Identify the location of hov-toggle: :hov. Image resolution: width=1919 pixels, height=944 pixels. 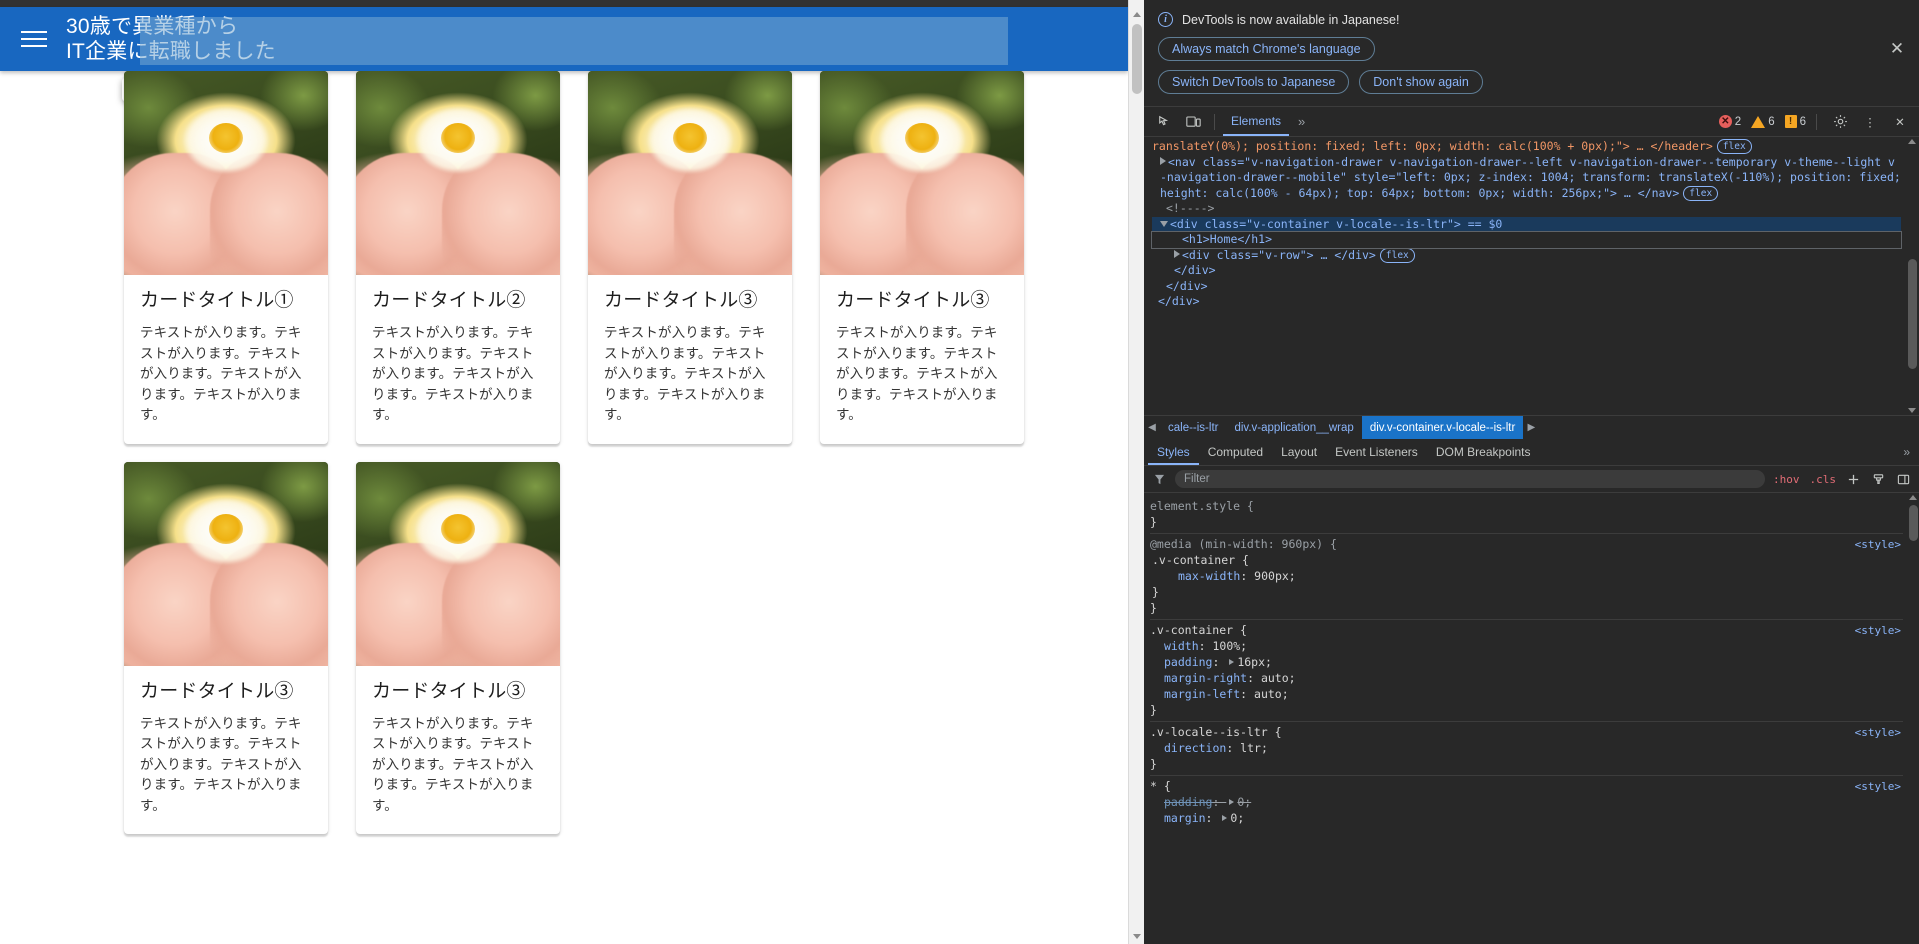
(1786, 479).